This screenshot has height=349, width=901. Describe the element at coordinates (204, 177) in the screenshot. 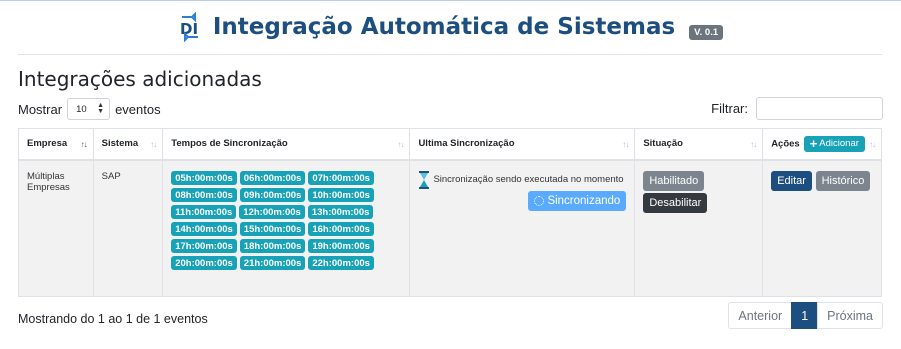

I see `sync-time-badge: 05h:00m:00s` at that location.